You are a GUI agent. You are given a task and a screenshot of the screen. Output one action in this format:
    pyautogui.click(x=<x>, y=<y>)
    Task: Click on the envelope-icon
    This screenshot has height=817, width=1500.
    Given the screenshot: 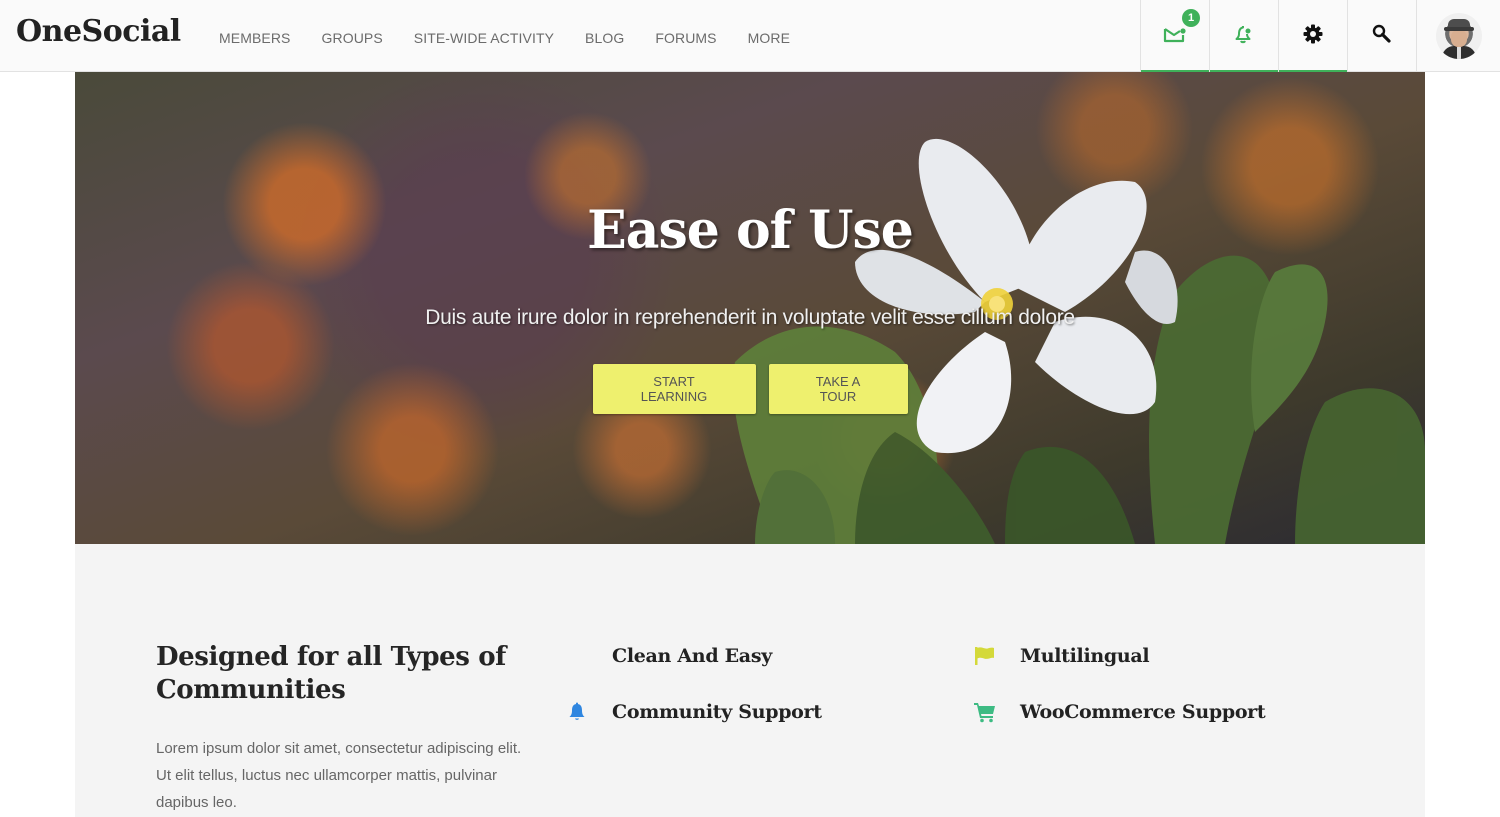 What is the action you would take?
    pyautogui.click(x=1175, y=36)
    